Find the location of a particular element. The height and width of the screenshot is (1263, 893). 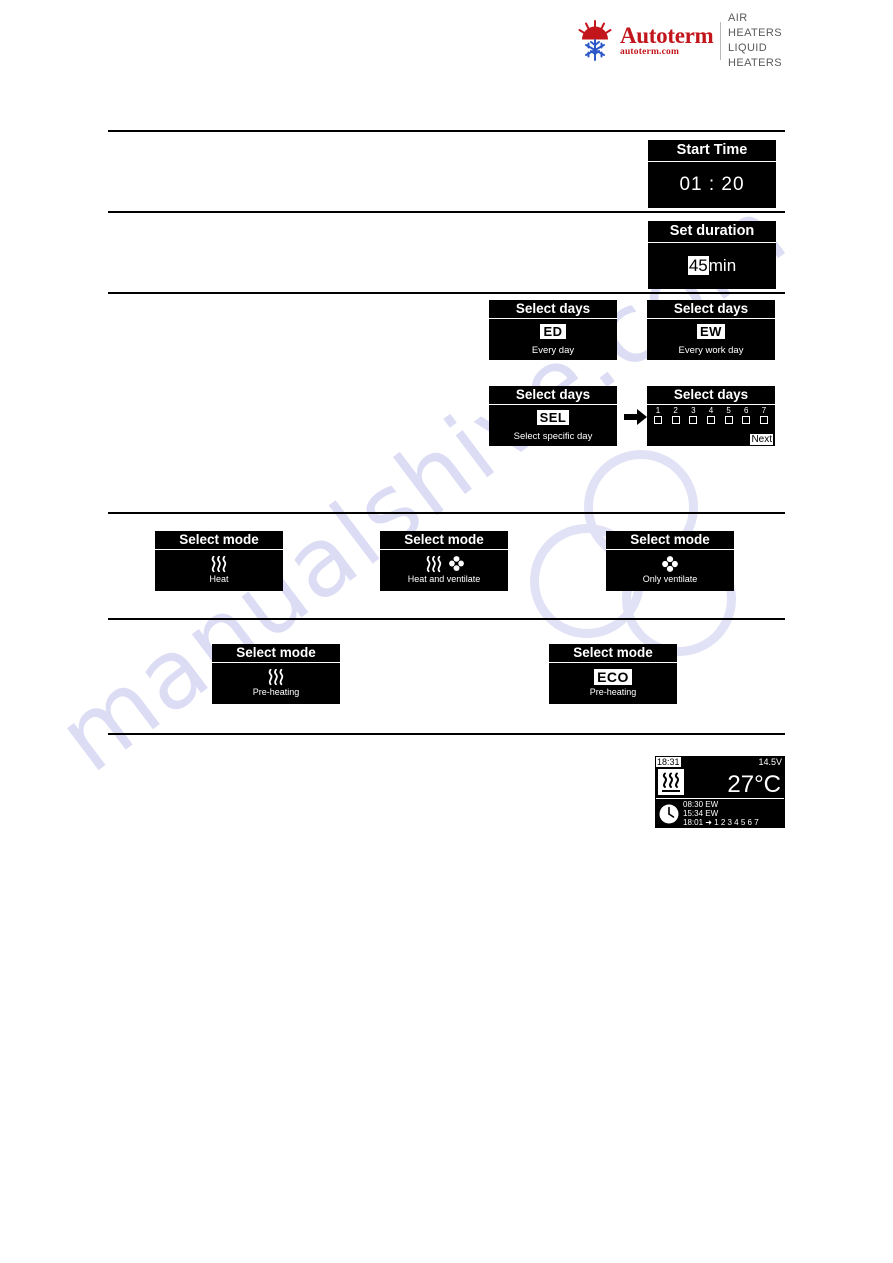

panel-body: Heat is located at coordinates (219, 570).